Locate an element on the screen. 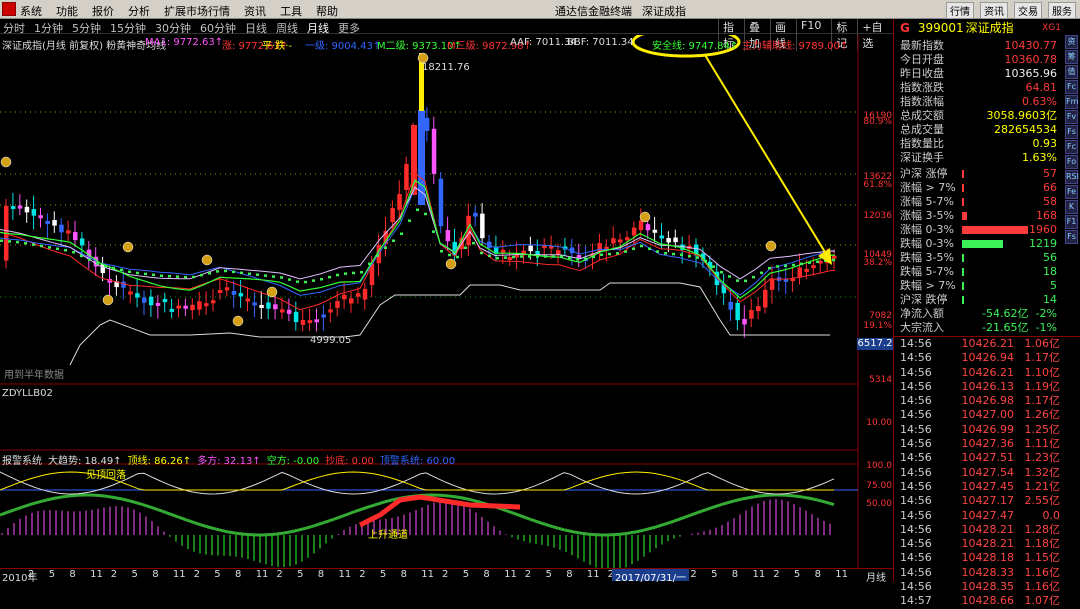 This screenshot has height=609, width=1080. menu-item: 功能 is located at coordinates (67, 11).